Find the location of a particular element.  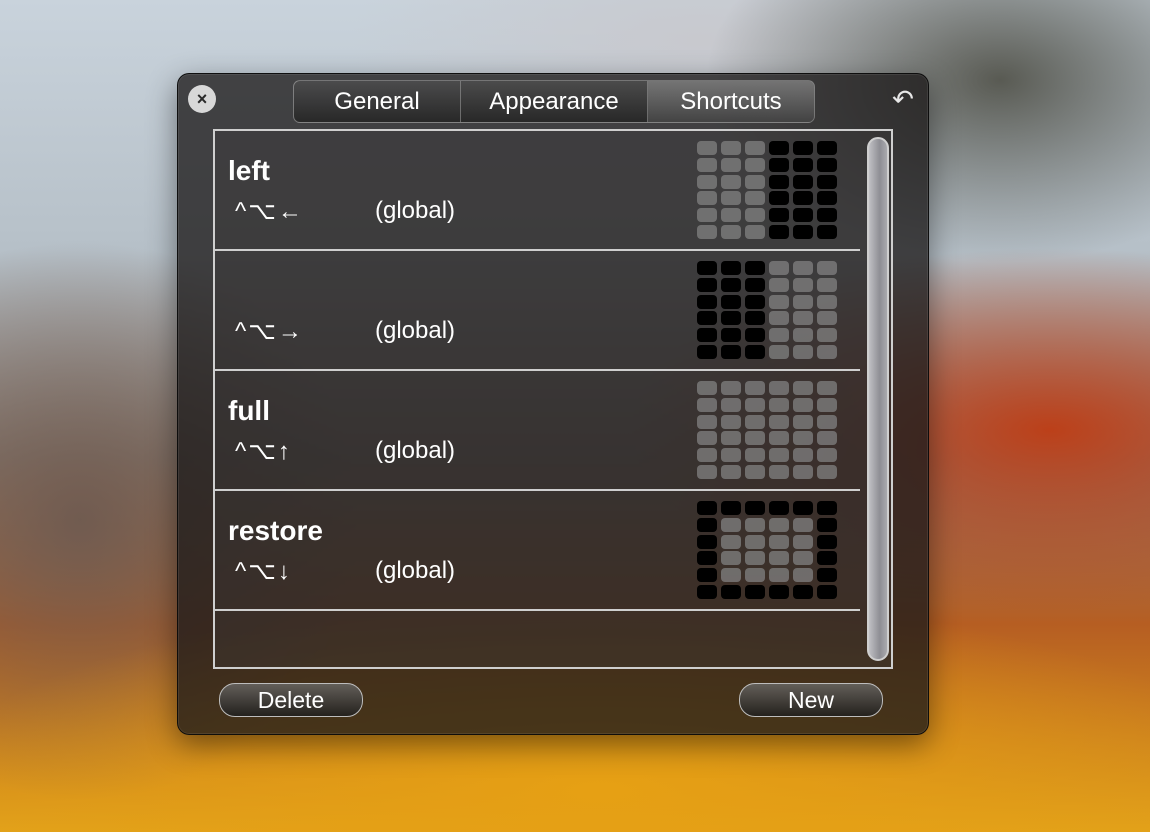

close-button: × is located at coordinates (202, 99).